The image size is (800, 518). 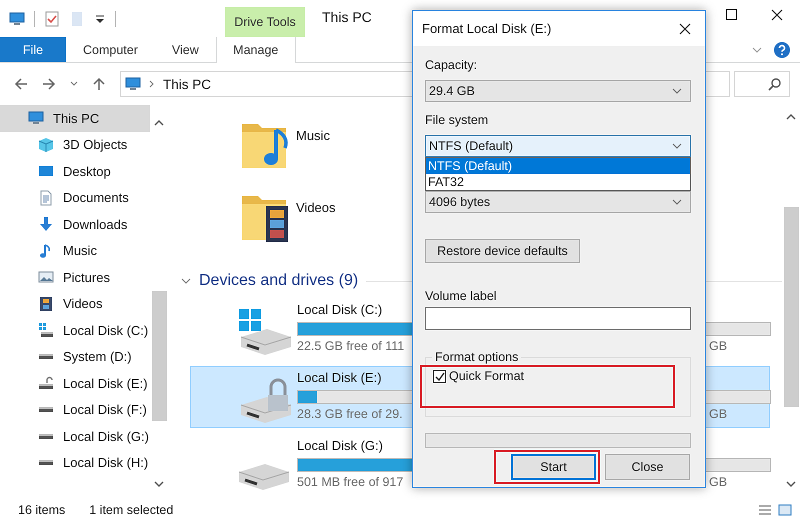 What do you see at coordinates (340, 445) in the screenshot?
I see `drive-name: Local Disk (G:)` at bounding box center [340, 445].